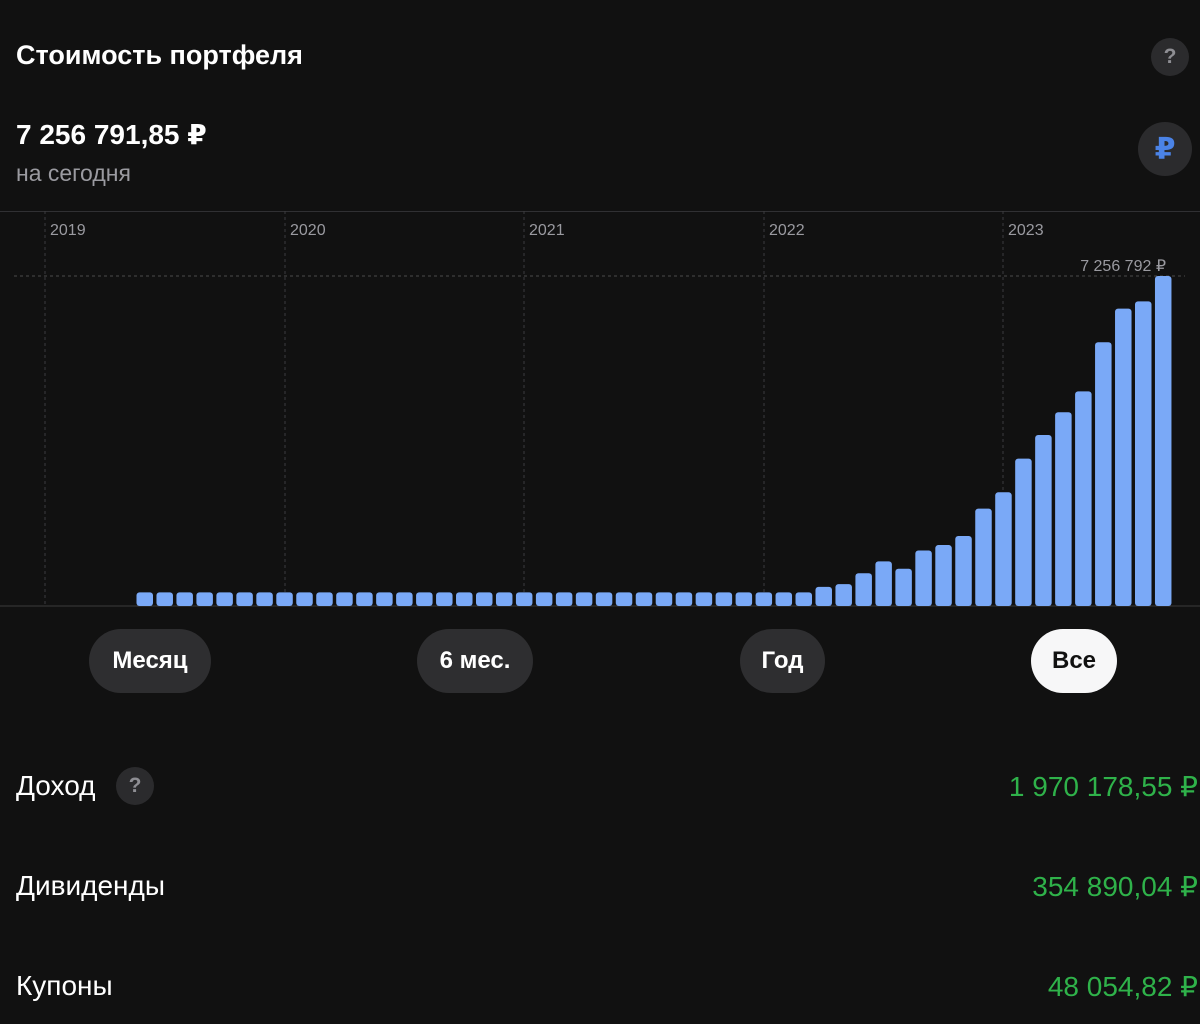 The image size is (1200, 1024). Describe the element at coordinates (111, 134) in the screenshot. I see `portfolio-value: 7 256 791,85 ₽` at that location.